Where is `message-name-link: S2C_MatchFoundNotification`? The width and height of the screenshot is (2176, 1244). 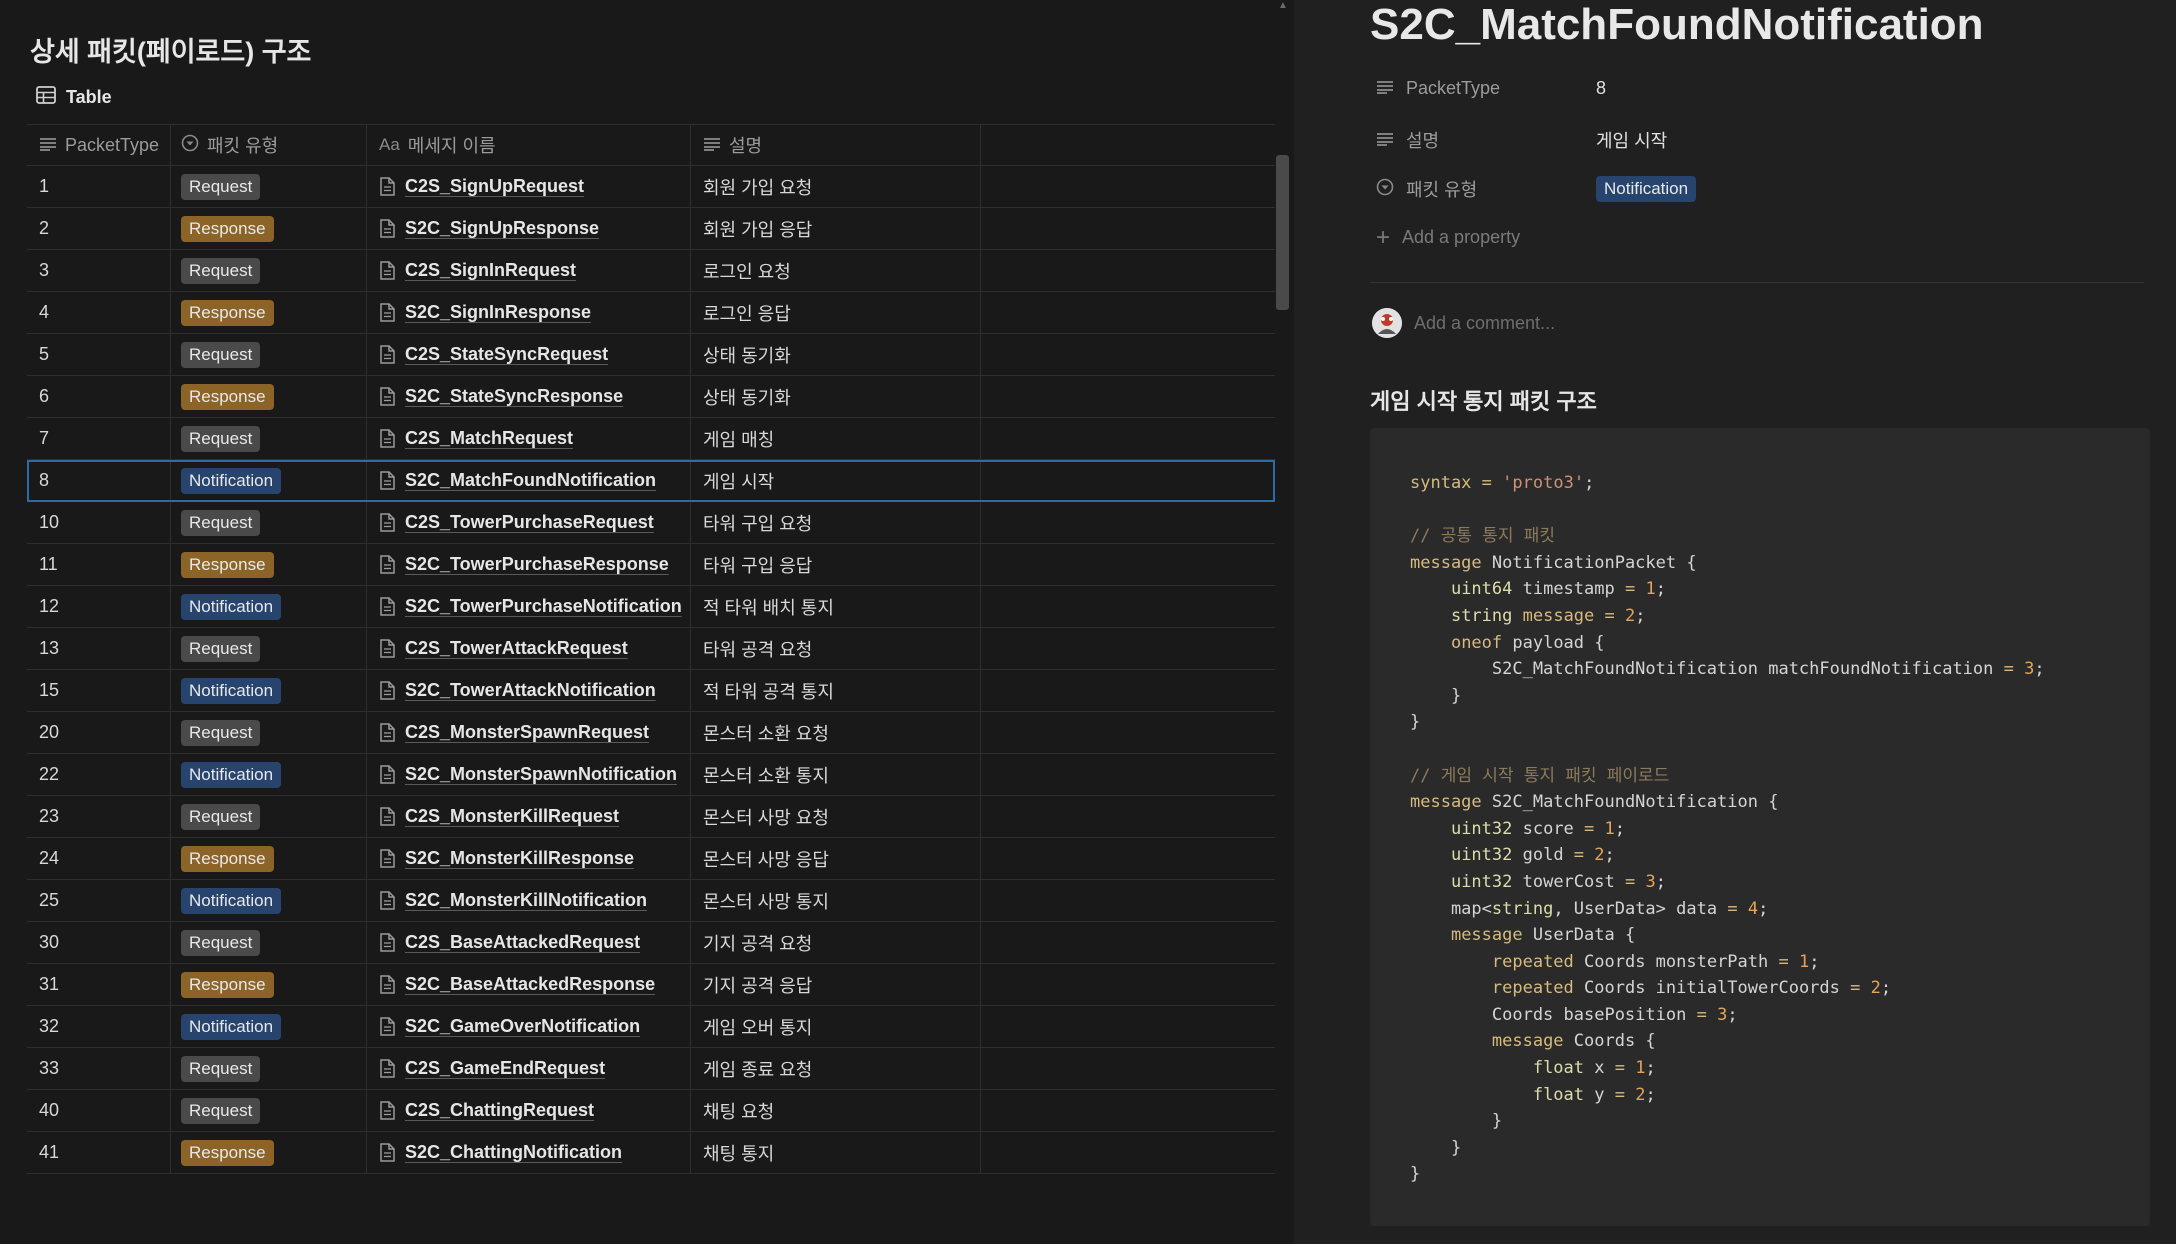 message-name-link: S2C_MatchFoundNotification is located at coordinates (530, 480).